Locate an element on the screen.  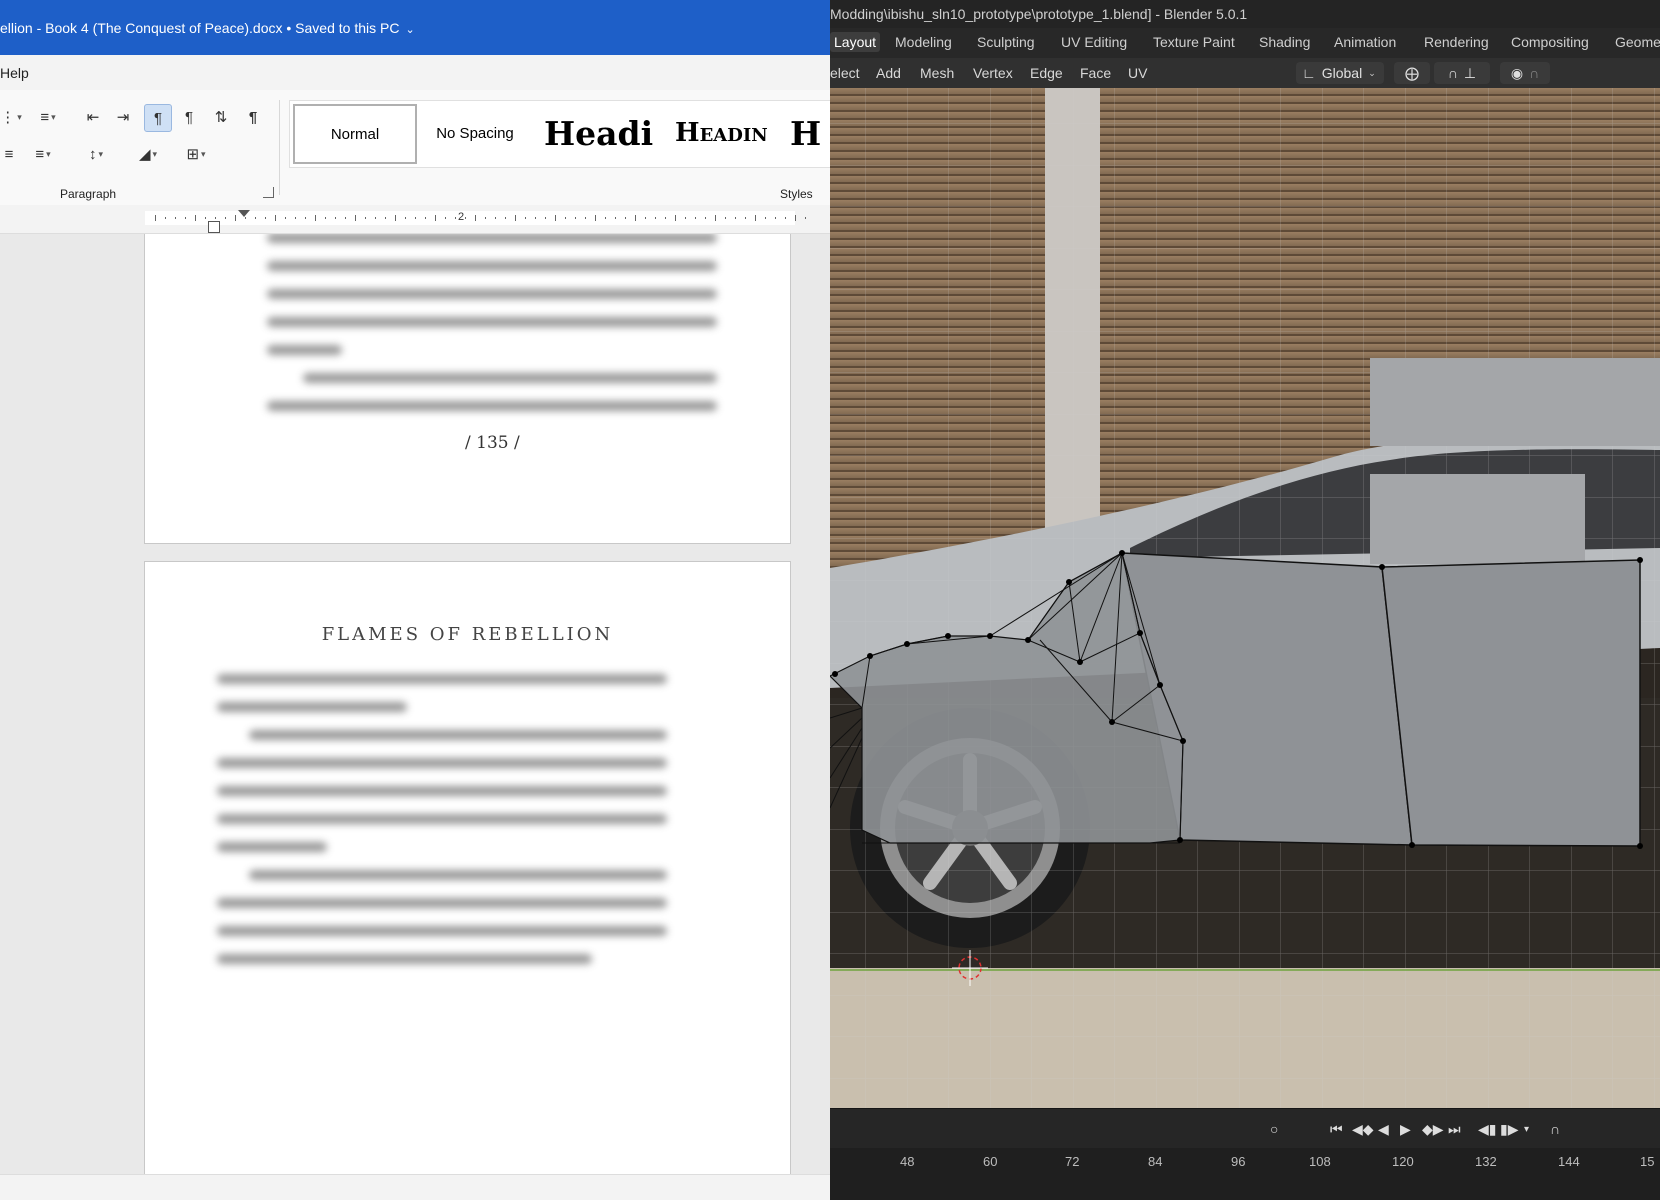
first-line-indent-marker is located at coordinates (244, 213).